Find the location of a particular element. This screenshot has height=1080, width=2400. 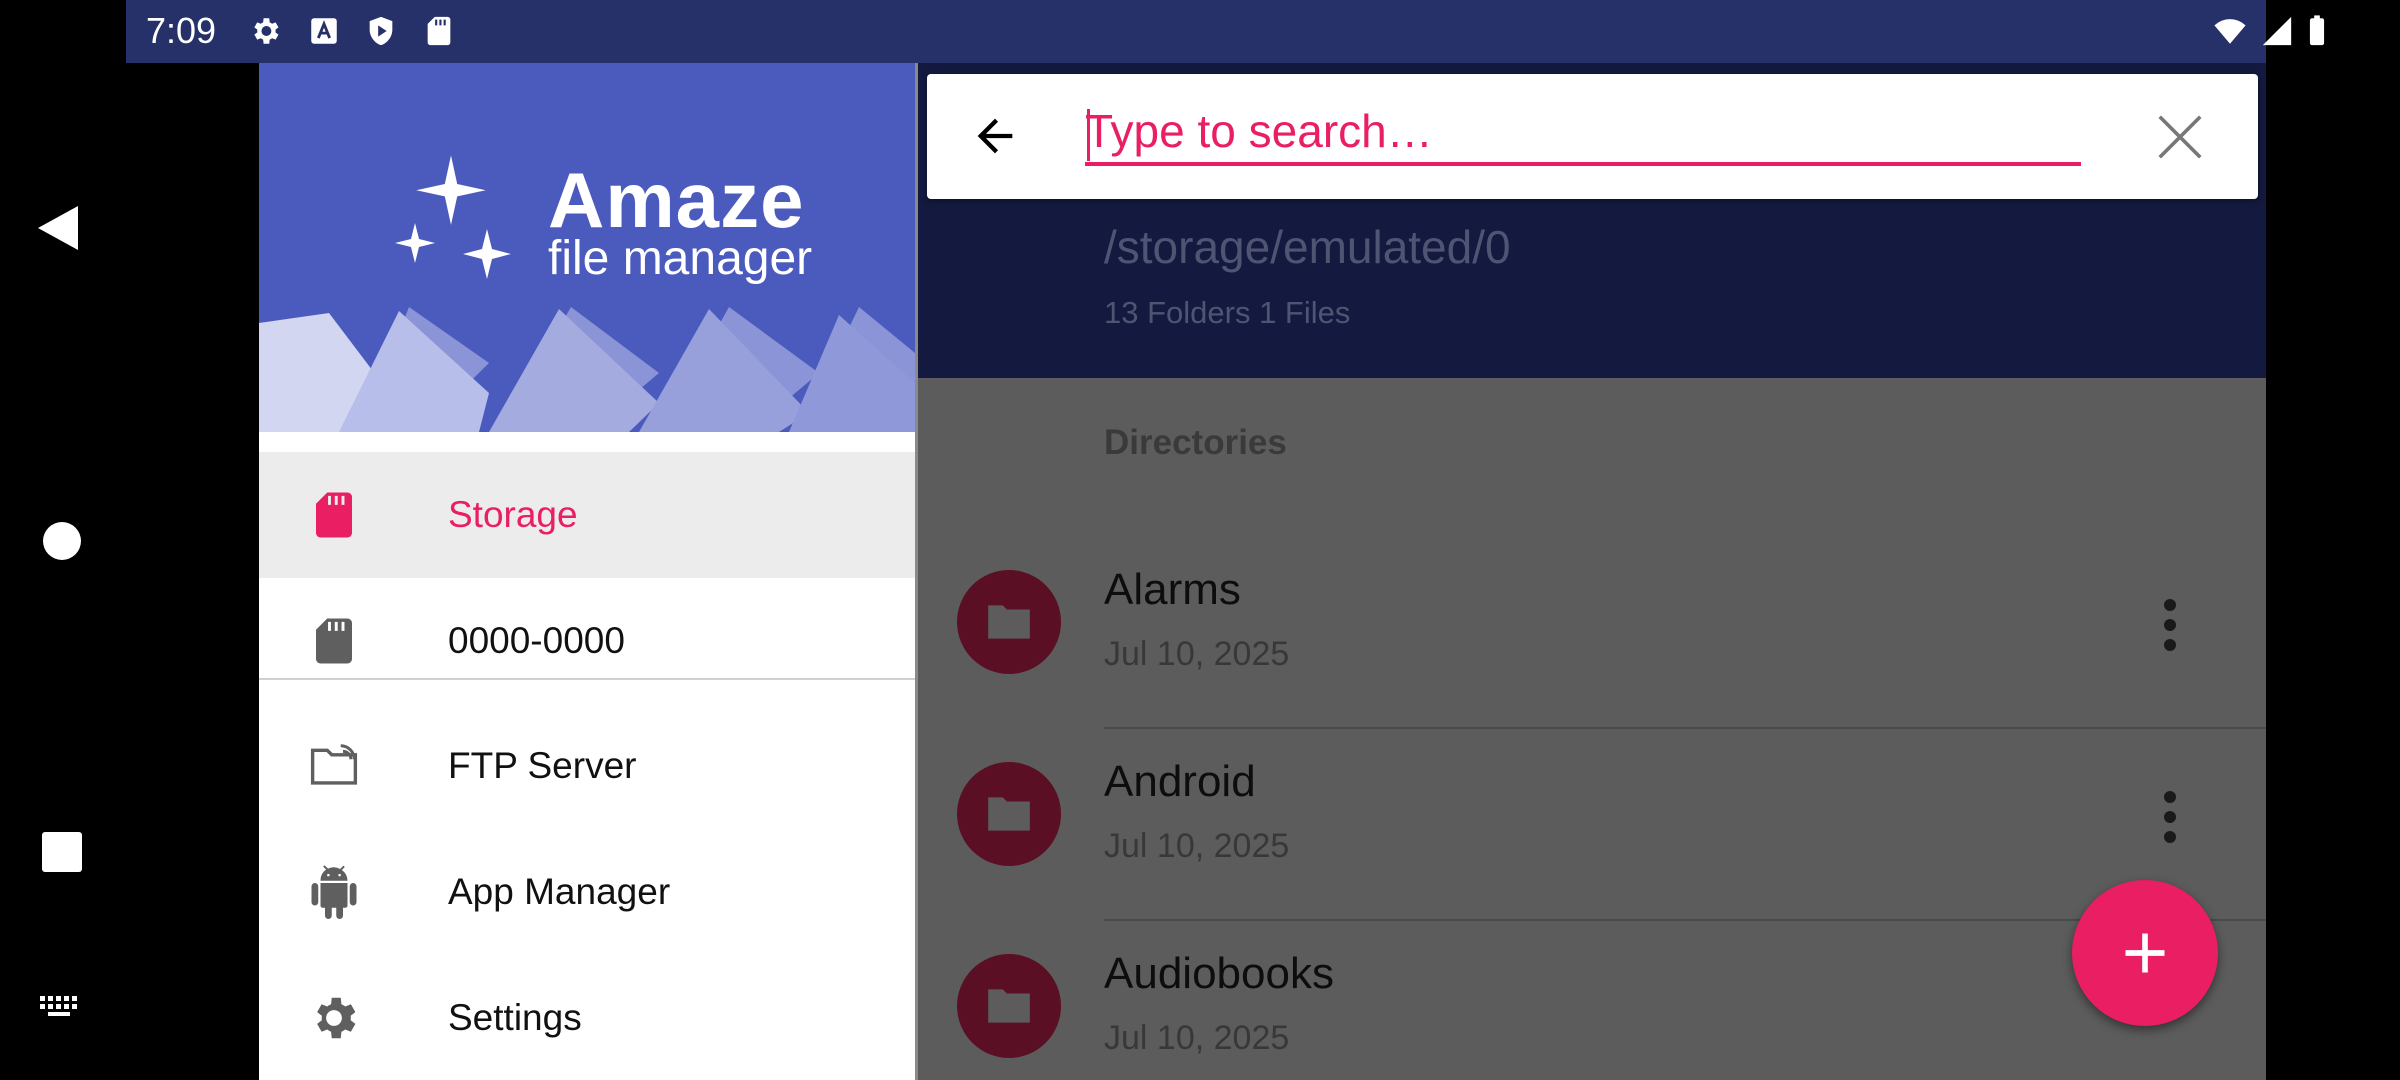

close-icon is located at coordinates (2180, 137).